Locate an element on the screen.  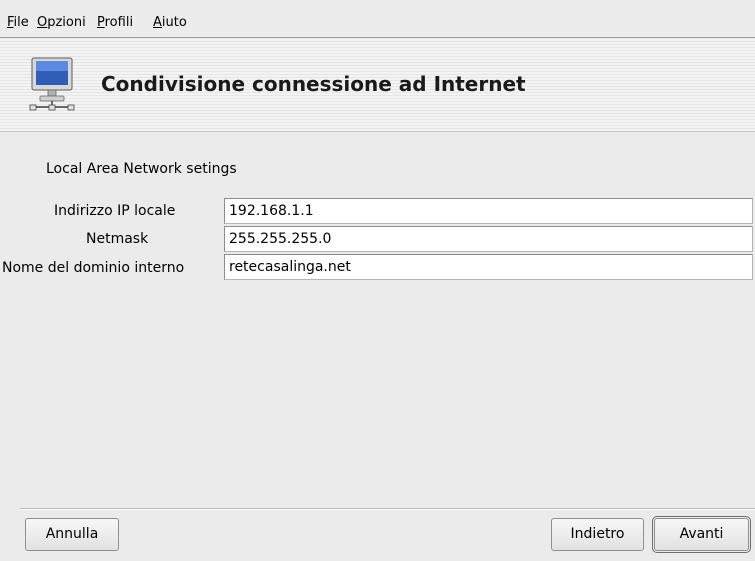
menu-aiuto: Aiuto is located at coordinates (170, 23).